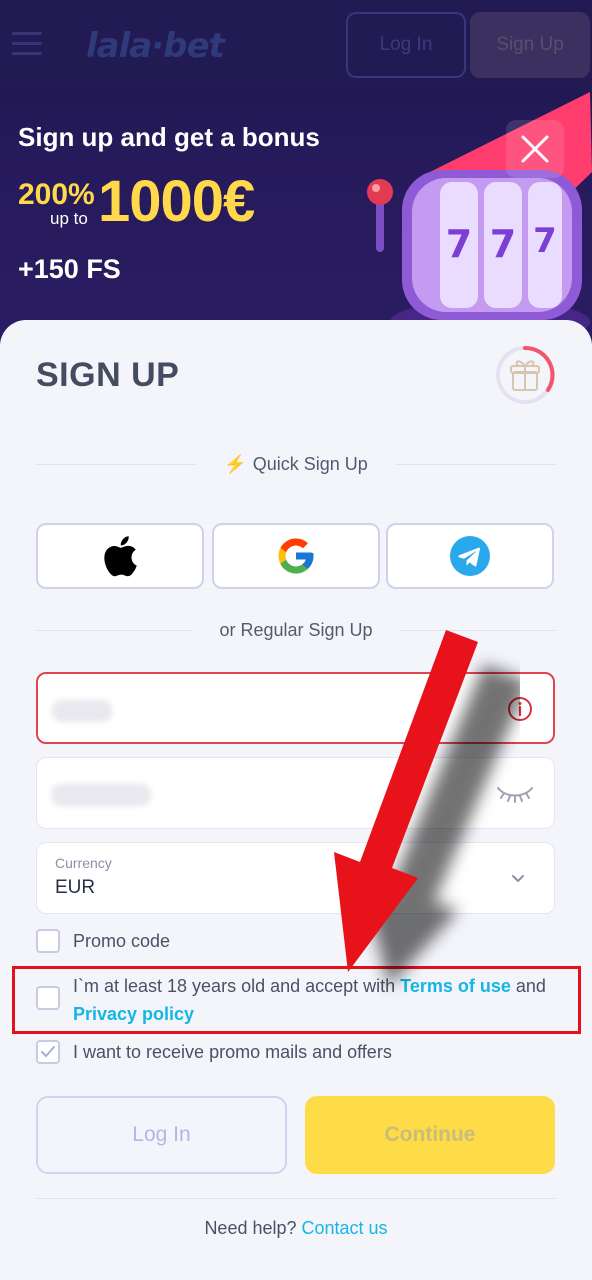 The width and height of the screenshot is (592, 1280). Describe the element at coordinates (296, 46) in the screenshot. I see `top-bar: lala·bet Log In Sign Up` at that location.